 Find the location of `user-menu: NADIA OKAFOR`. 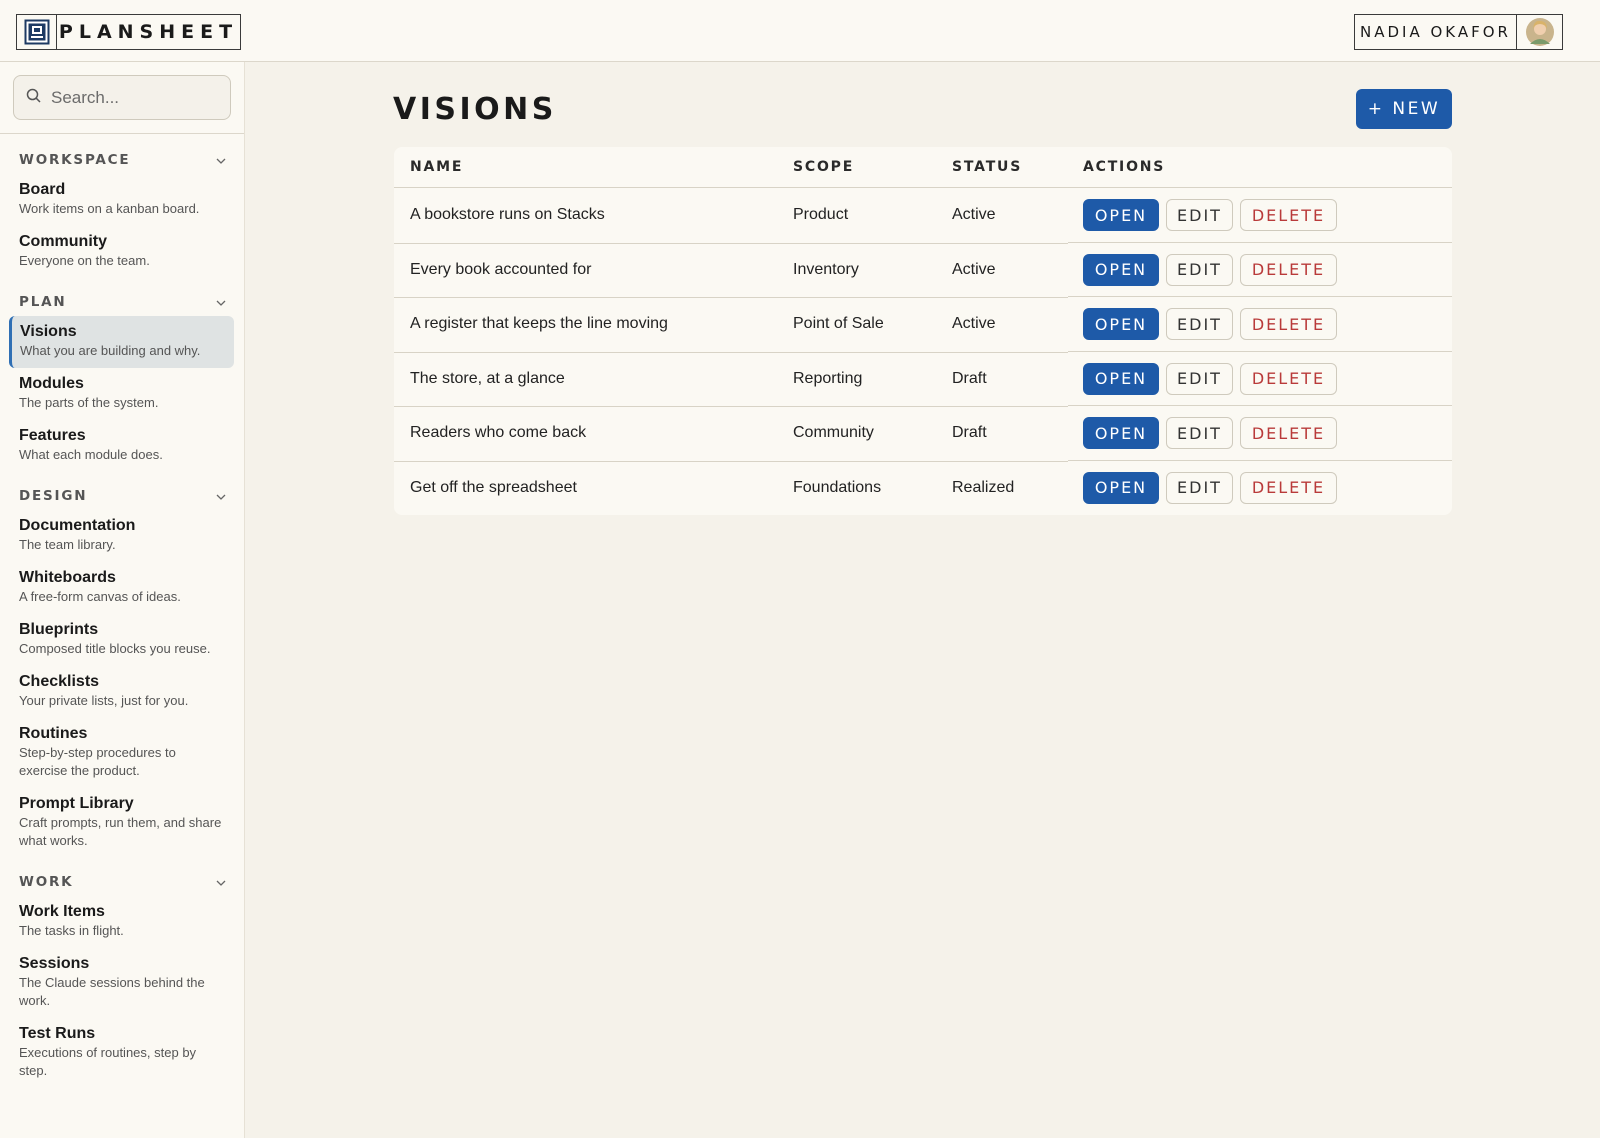

user-menu: NADIA OKAFOR is located at coordinates (1458, 32).